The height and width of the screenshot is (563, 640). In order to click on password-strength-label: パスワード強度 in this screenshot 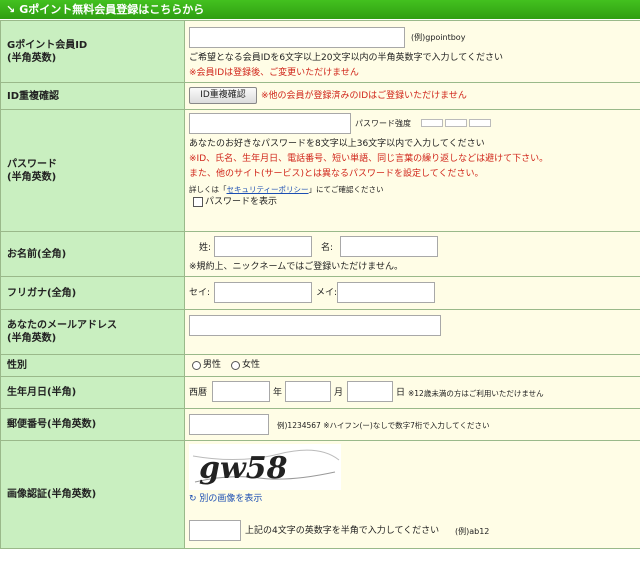, I will do `click(383, 123)`.